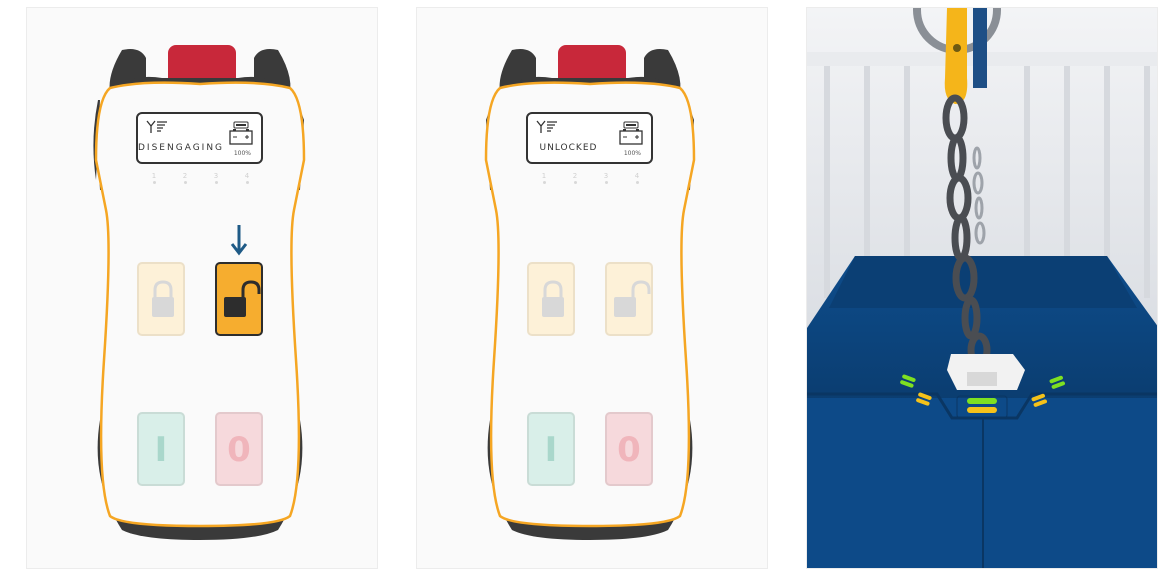  What do you see at coordinates (199, 138) in the screenshot?
I see `lcd-display: DISENGAGING 100%` at bounding box center [199, 138].